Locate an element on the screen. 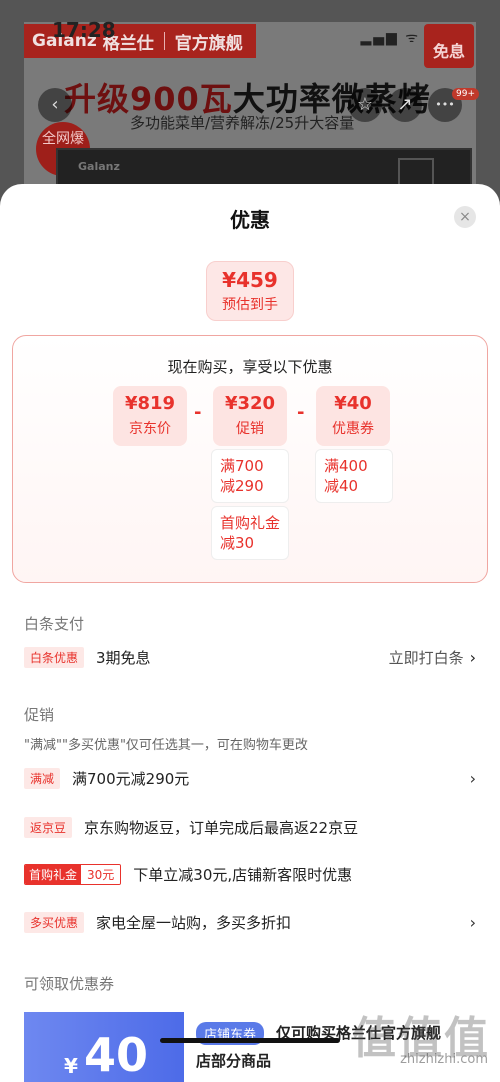 The height and width of the screenshot is (1082, 500). promo-row: 多买优惠 家电全屋一站购，多买多折扣 › is located at coordinates (250, 922).